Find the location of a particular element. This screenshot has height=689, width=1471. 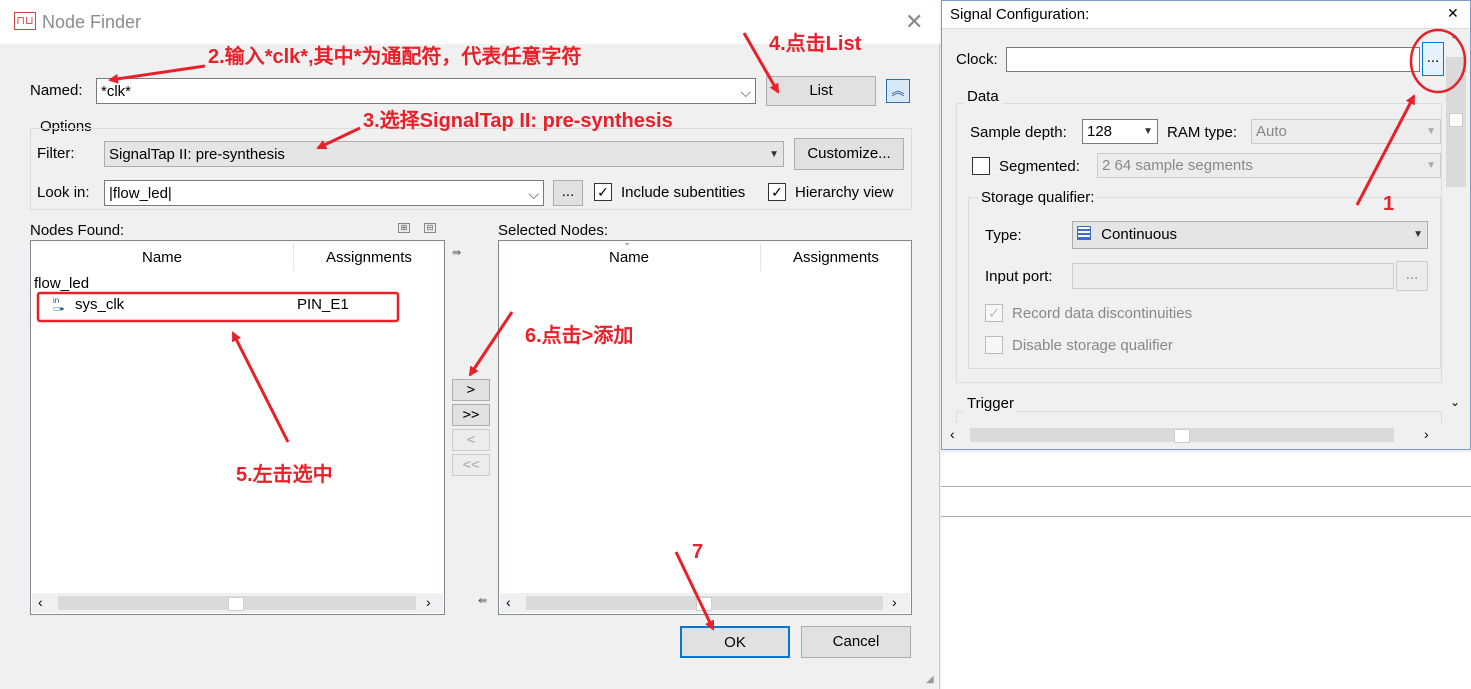

annotation-arrow-step5 is located at coordinates (260, 387).